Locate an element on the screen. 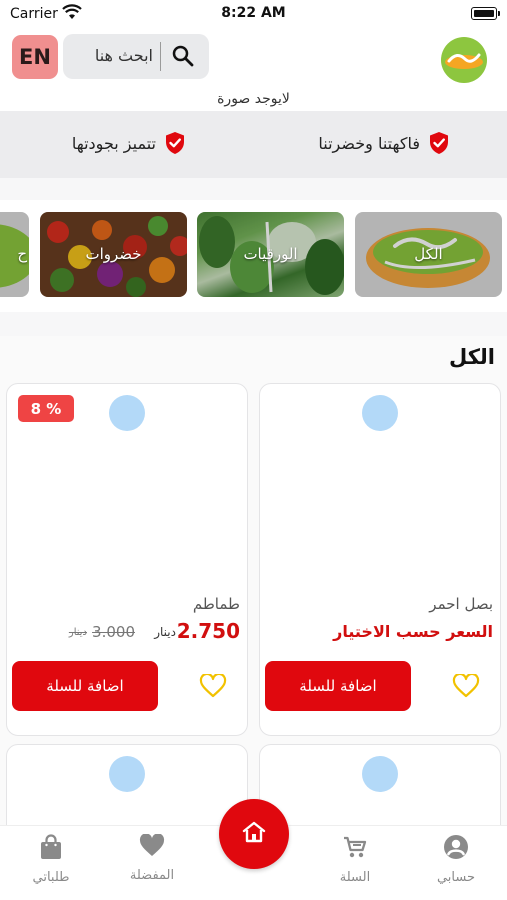 This screenshot has width=507, height=900. nav-item-favorites: المفضلة is located at coordinates (152, 858).